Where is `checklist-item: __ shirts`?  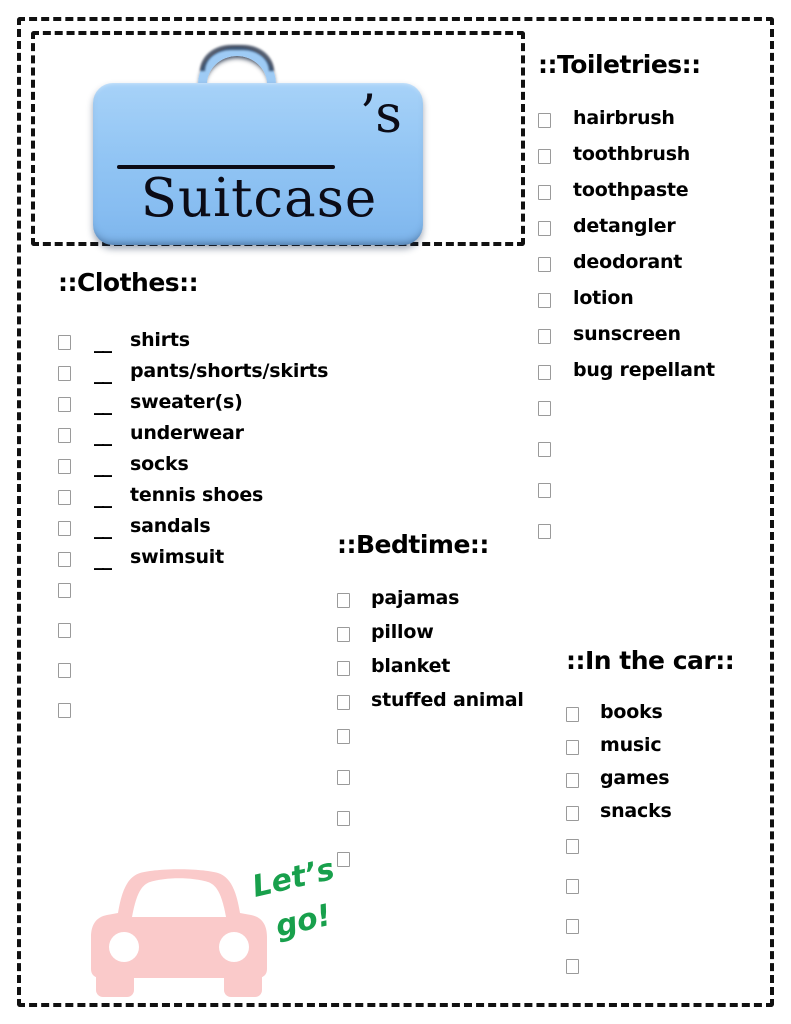
checklist-item: __ shirts is located at coordinates (208, 340).